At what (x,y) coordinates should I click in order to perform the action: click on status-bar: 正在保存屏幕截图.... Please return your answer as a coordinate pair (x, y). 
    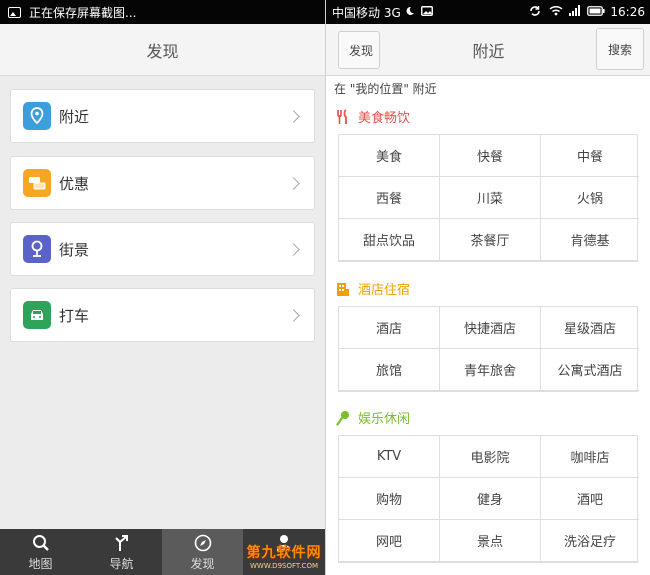
    Looking at the image, I should click on (162, 12).